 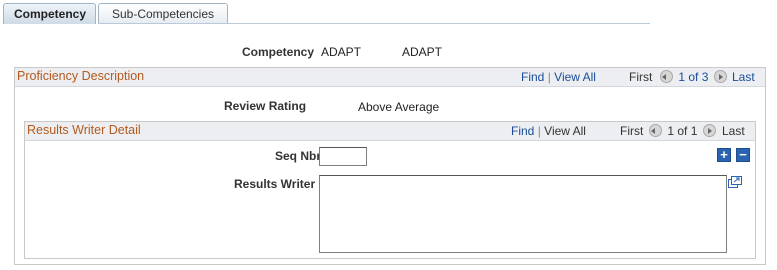 What do you see at coordinates (565, 131) in the screenshot?
I see `results-writer-view-all: View All` at bounding box center [565, 131].